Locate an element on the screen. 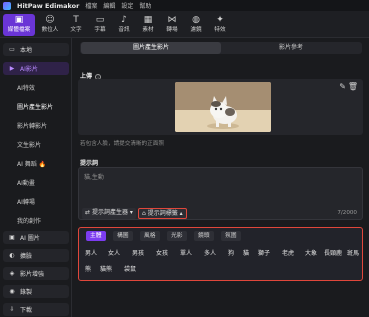 This screenshot has height=317, width=369. category-lens: 鏡頭 is located at coordinates (204, 236).